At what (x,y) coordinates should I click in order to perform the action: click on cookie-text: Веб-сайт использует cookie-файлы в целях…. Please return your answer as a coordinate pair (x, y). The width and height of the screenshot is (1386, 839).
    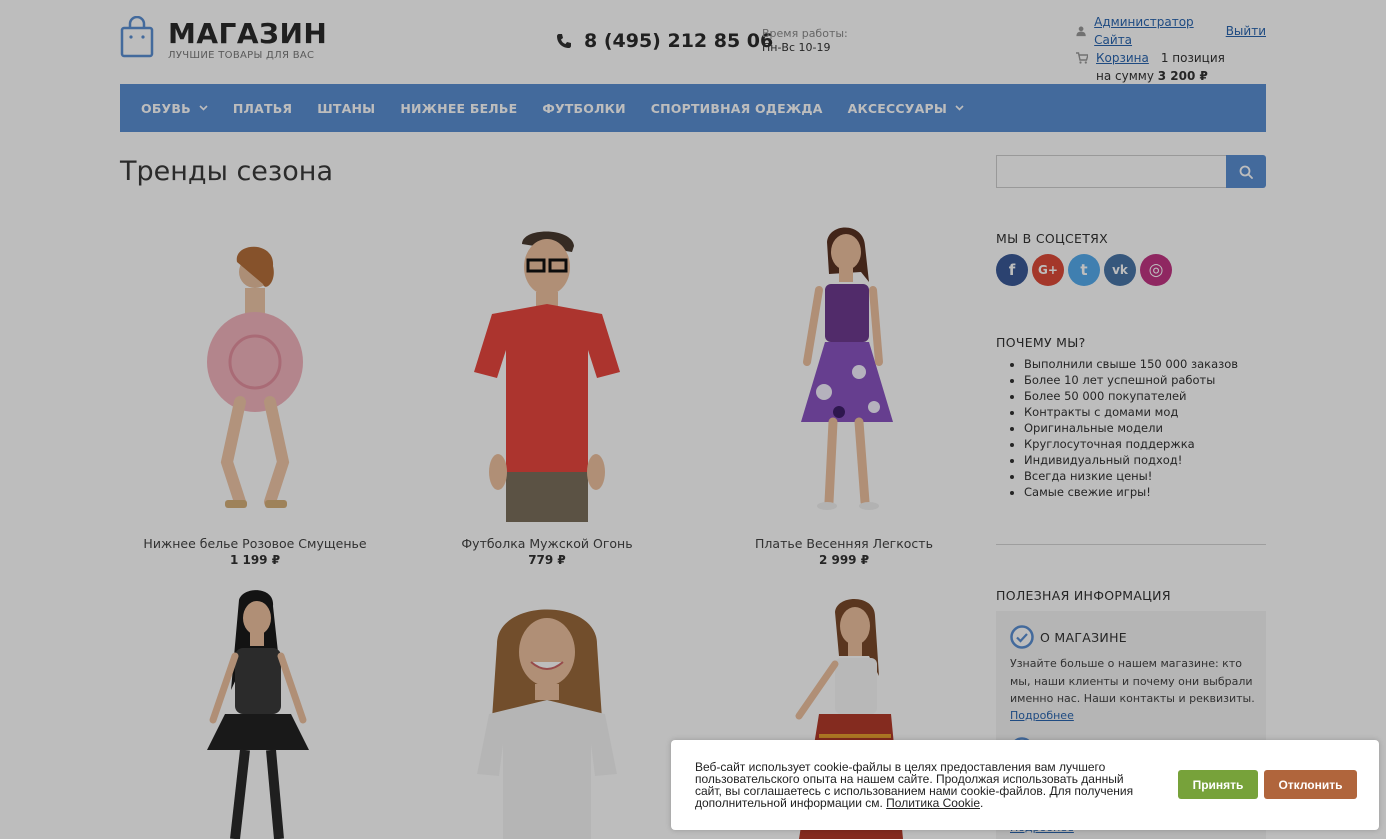
    Looking at the image, I should click on (914, 785).